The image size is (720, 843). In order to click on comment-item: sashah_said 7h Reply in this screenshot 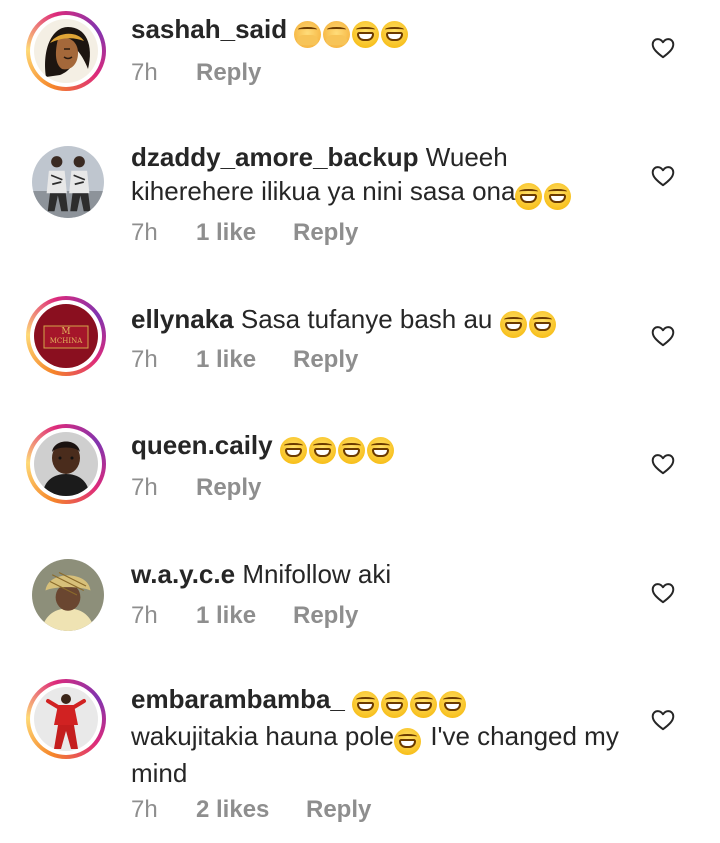, I will do `click(360, 55)`.